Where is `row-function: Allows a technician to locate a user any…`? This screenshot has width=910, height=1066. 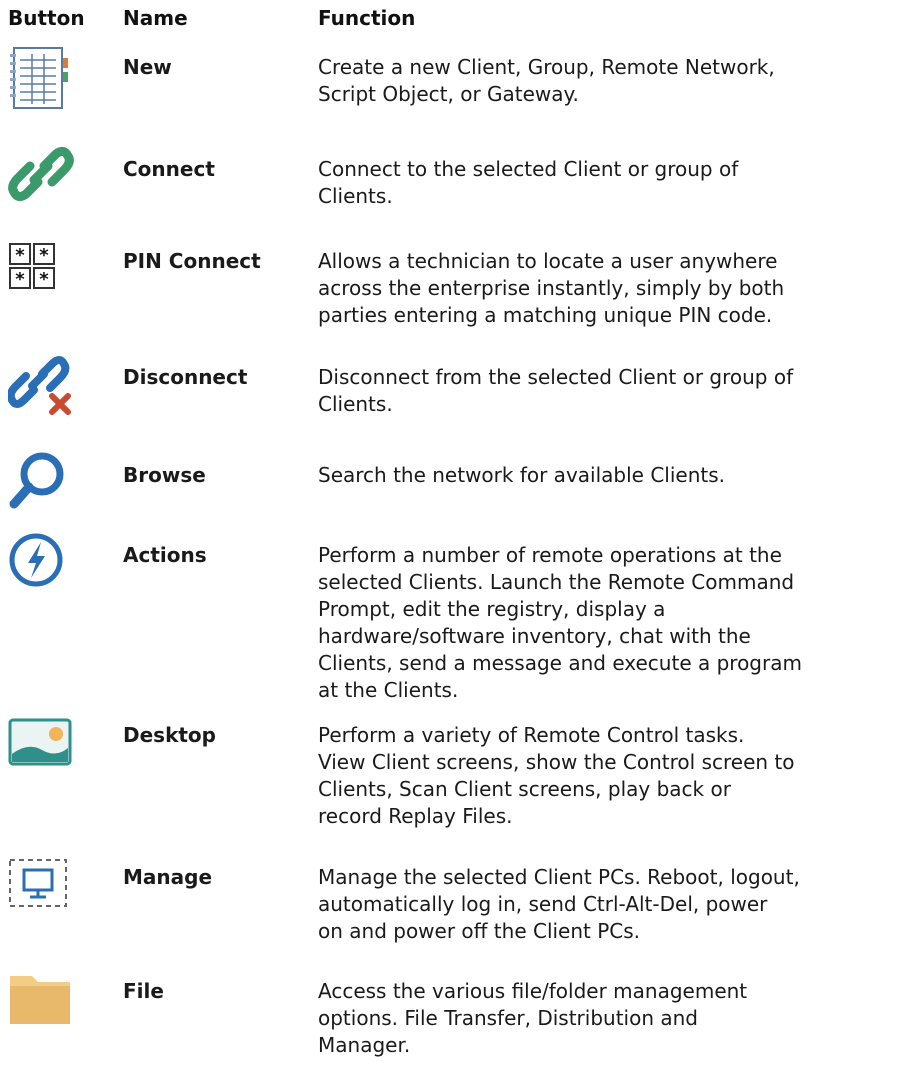
row-function: Allows a technician to locate a user any… is located at coordinates (613, 288).